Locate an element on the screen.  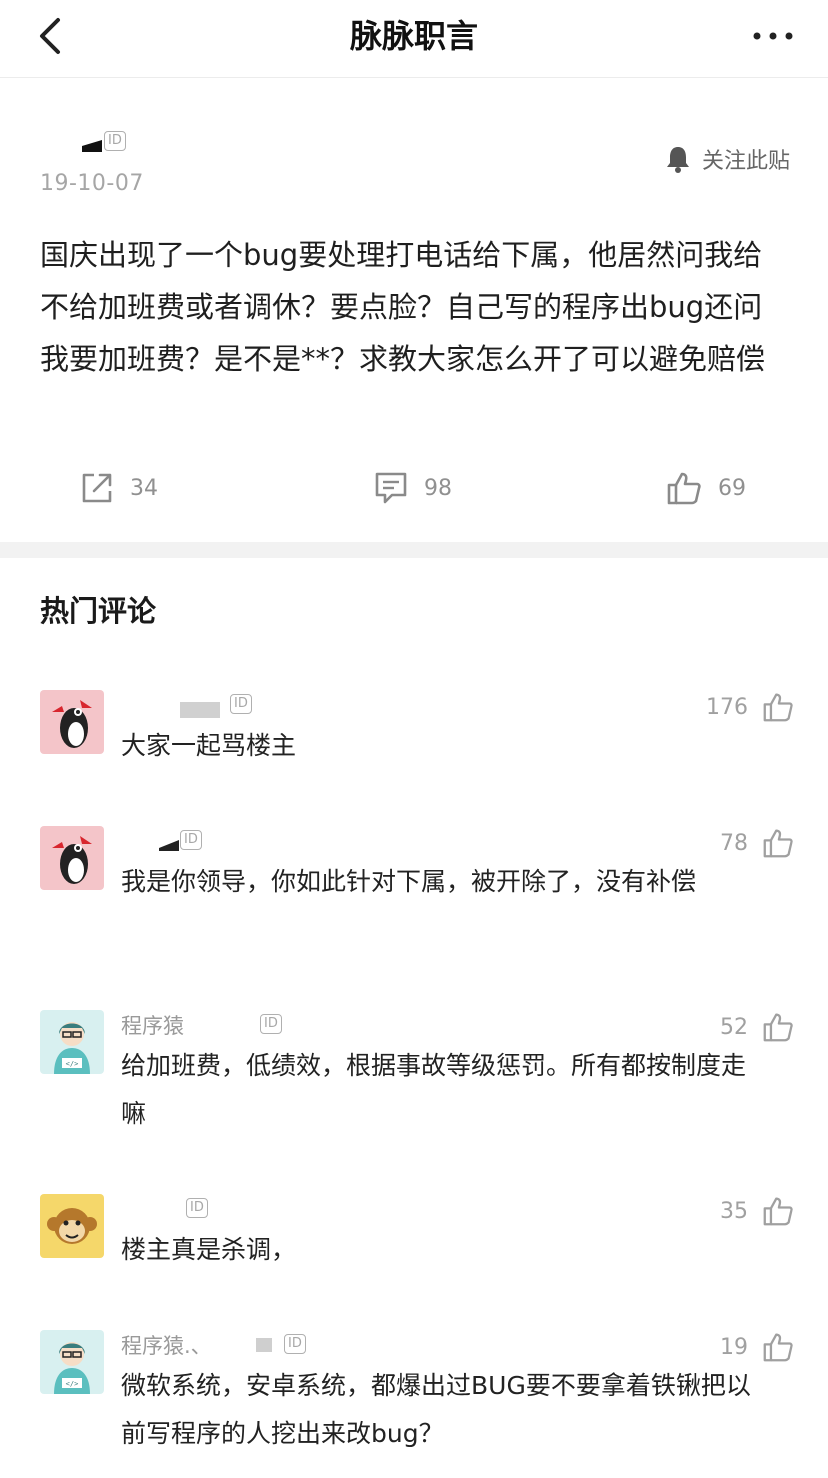
author-id-badge: ID is located at coordinates (115, 141).